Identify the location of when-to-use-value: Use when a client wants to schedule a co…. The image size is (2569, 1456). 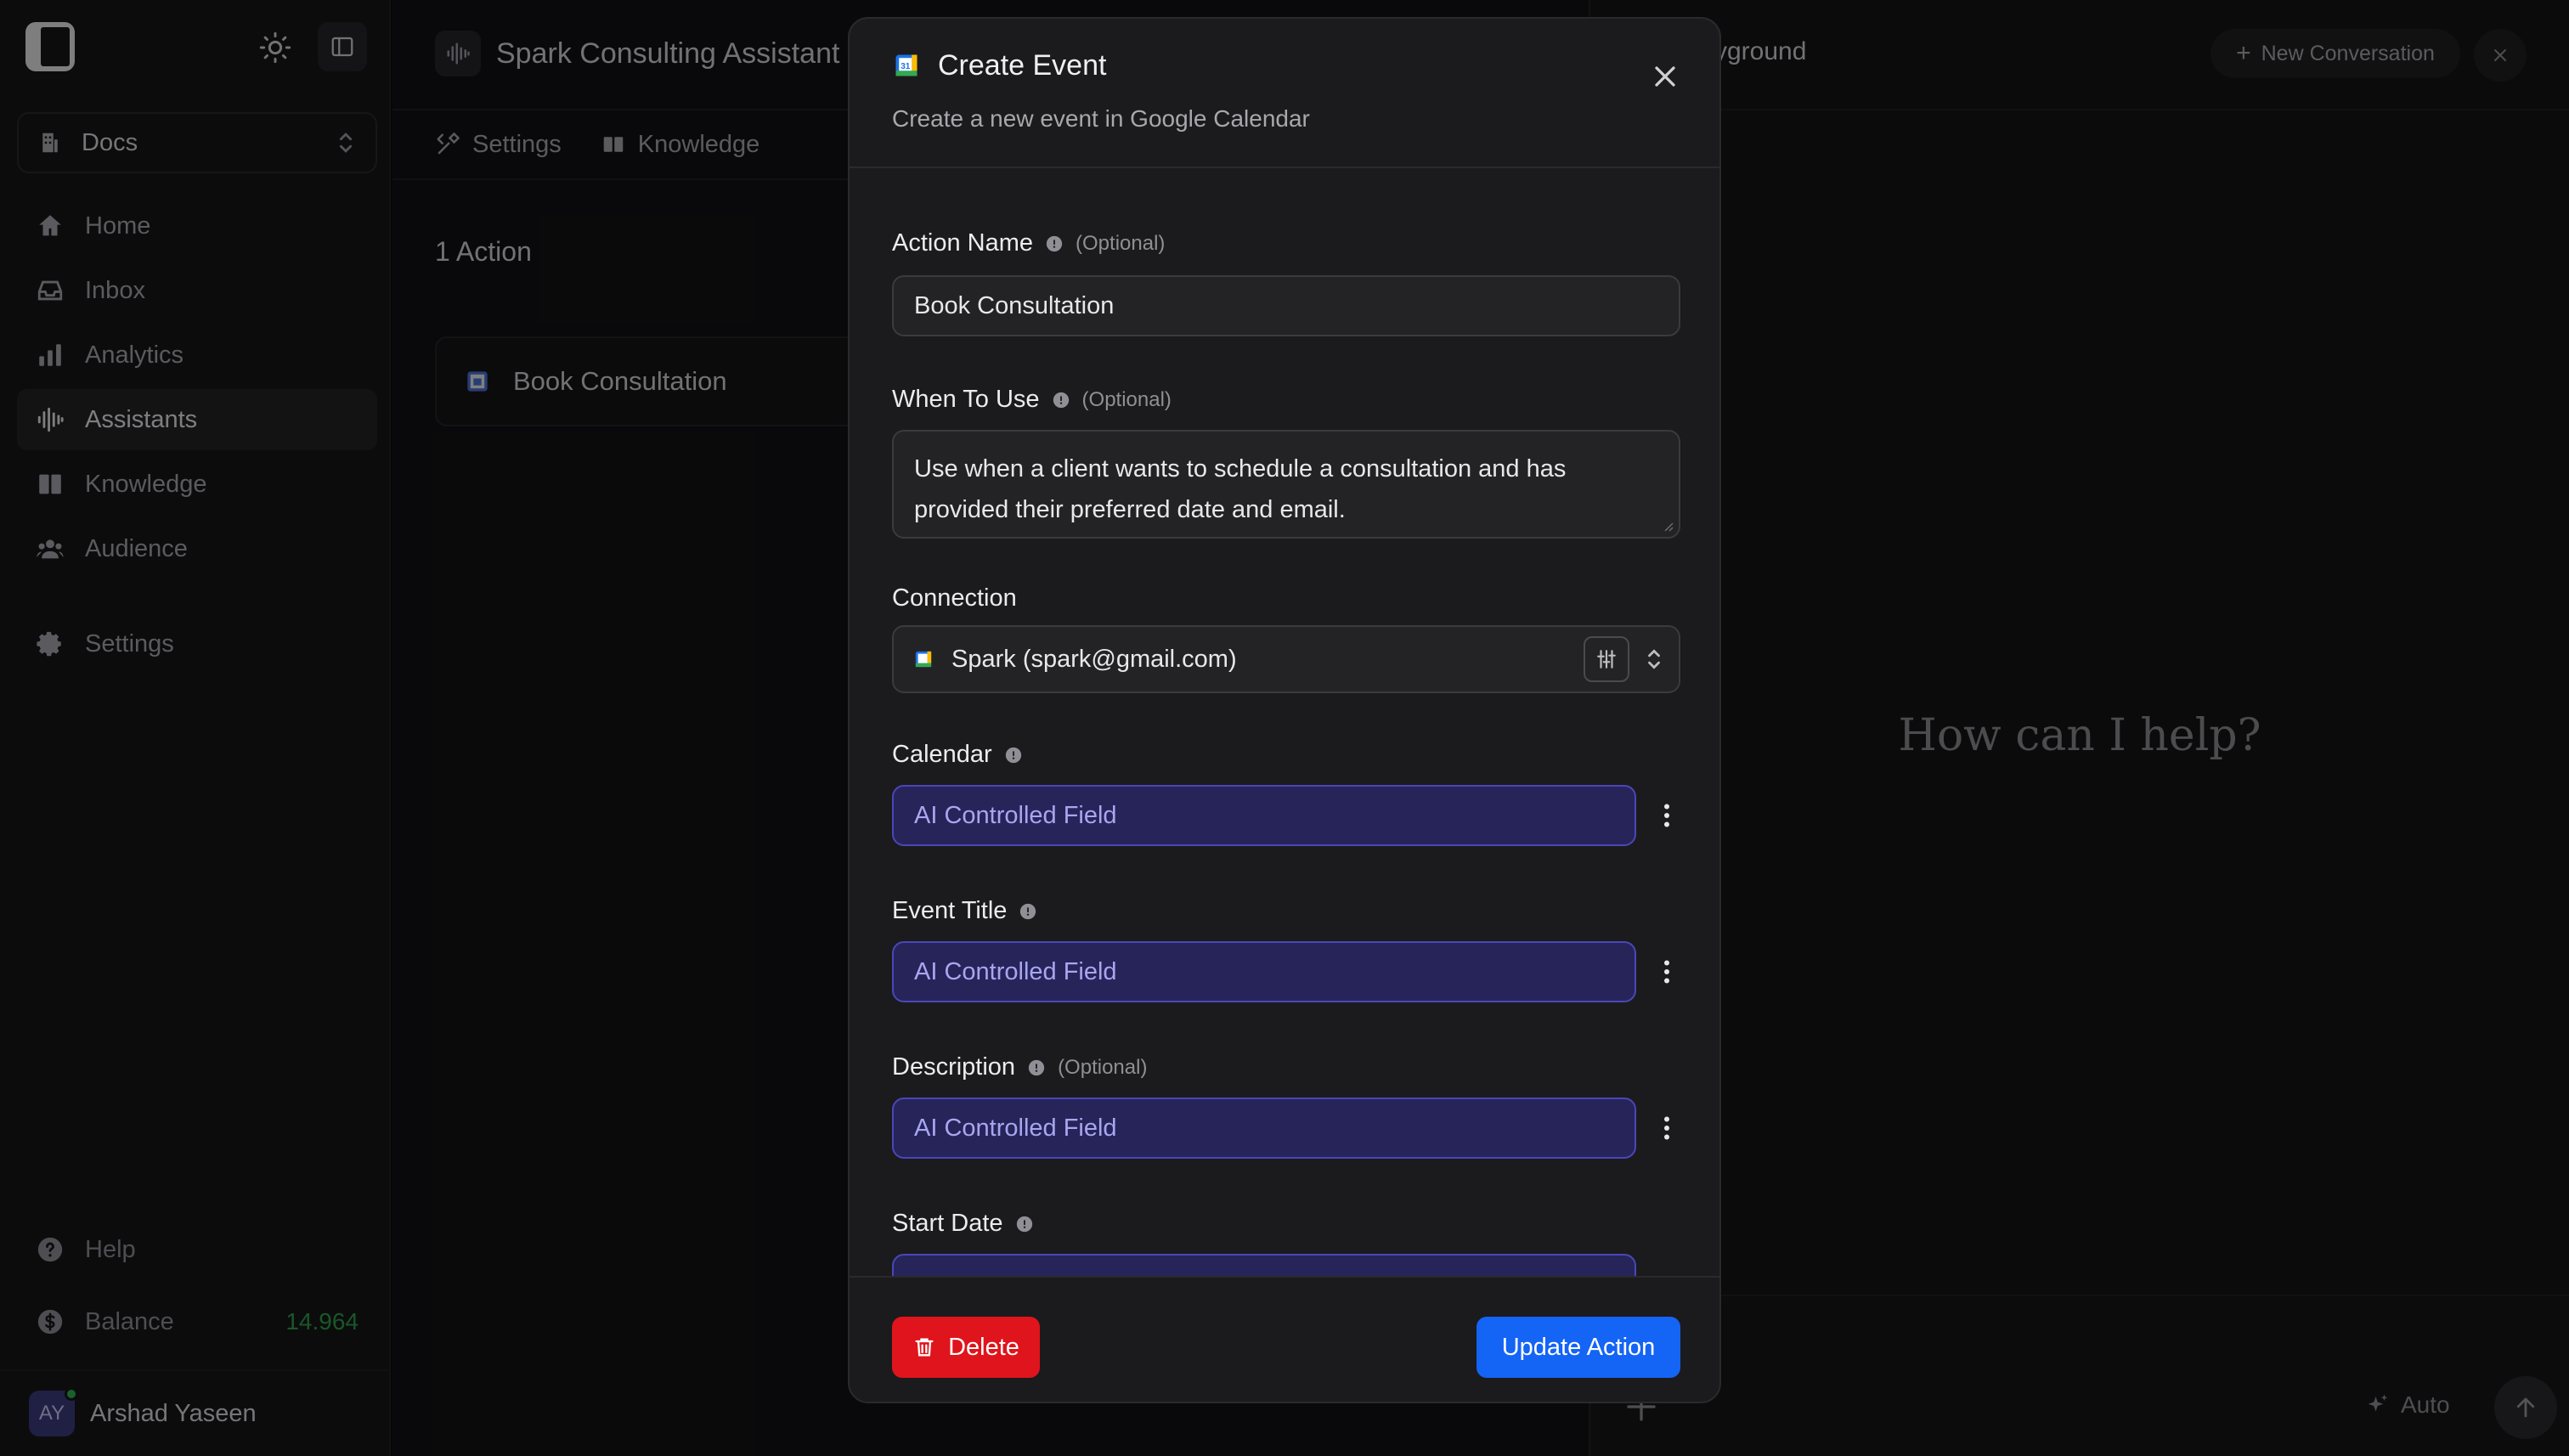
(1241, 489).